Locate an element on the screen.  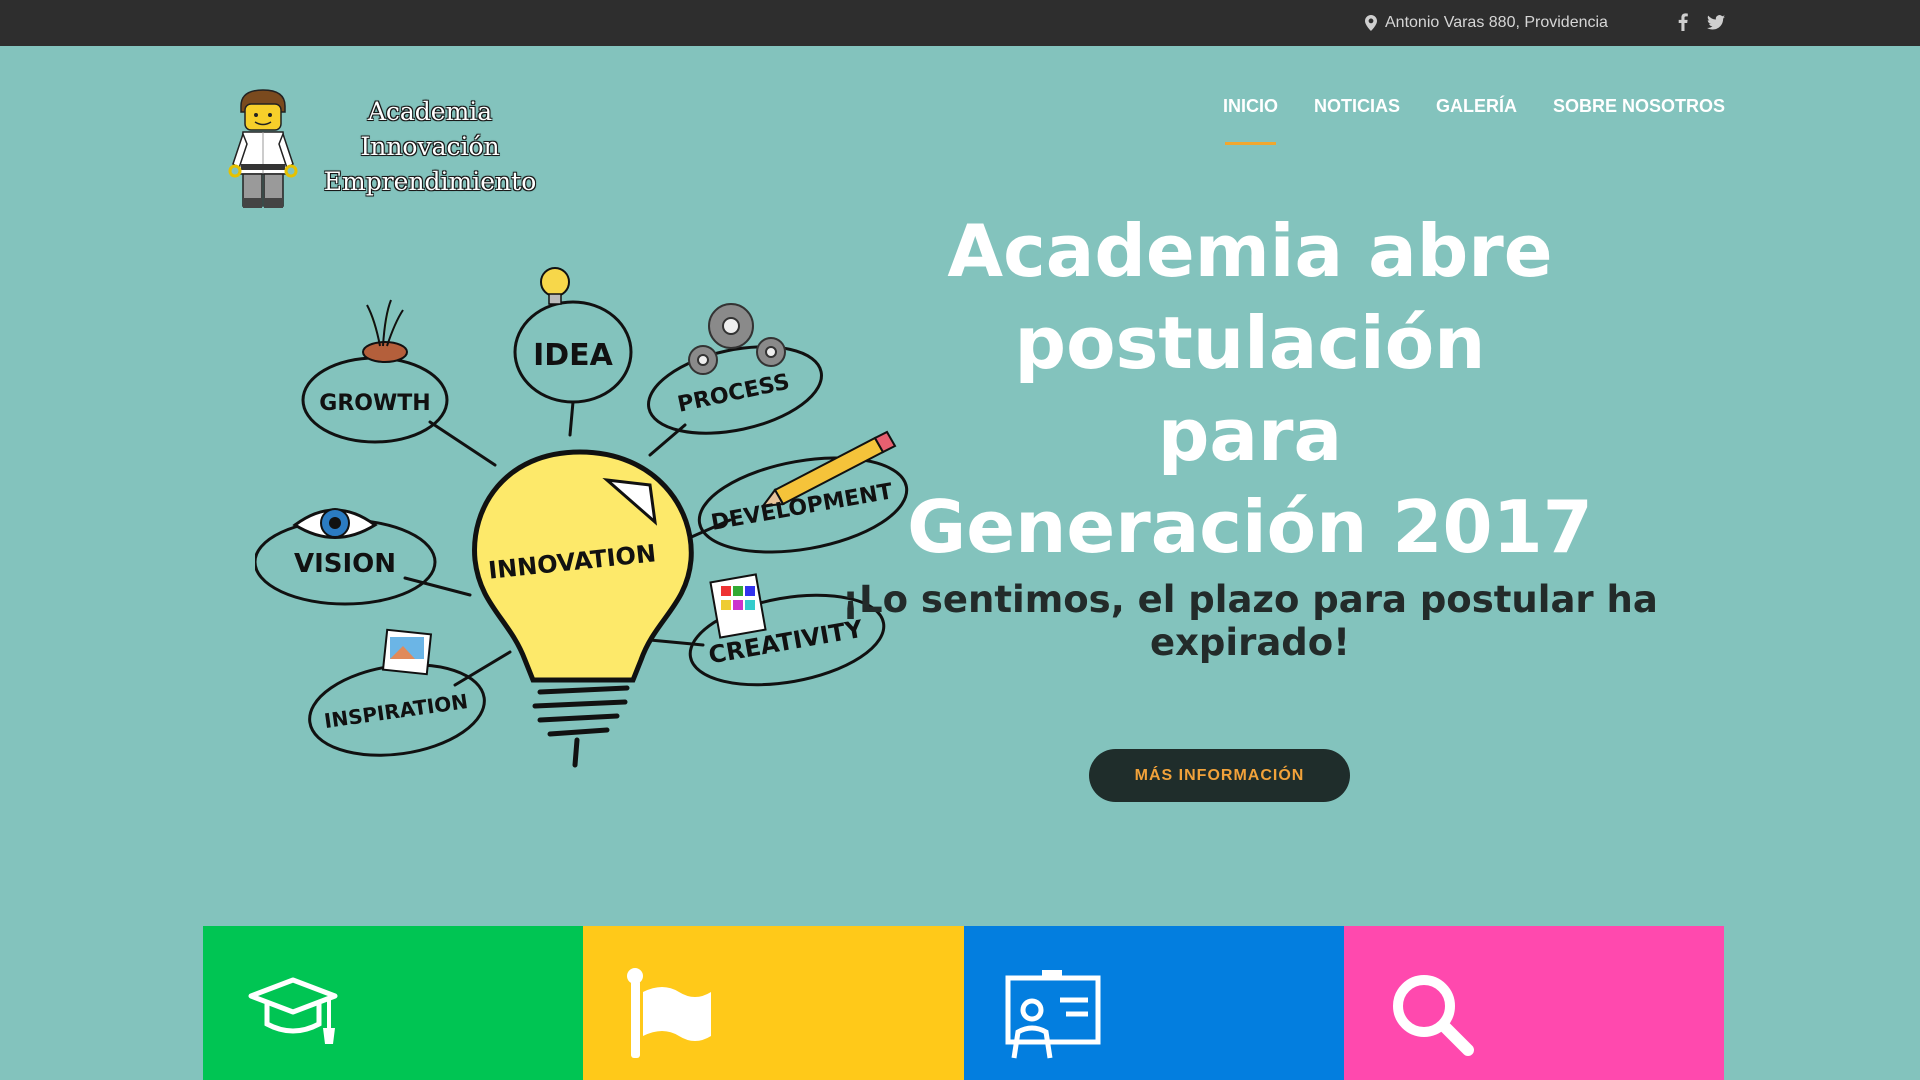
flag-icon is located at coordinates (669, 1013).